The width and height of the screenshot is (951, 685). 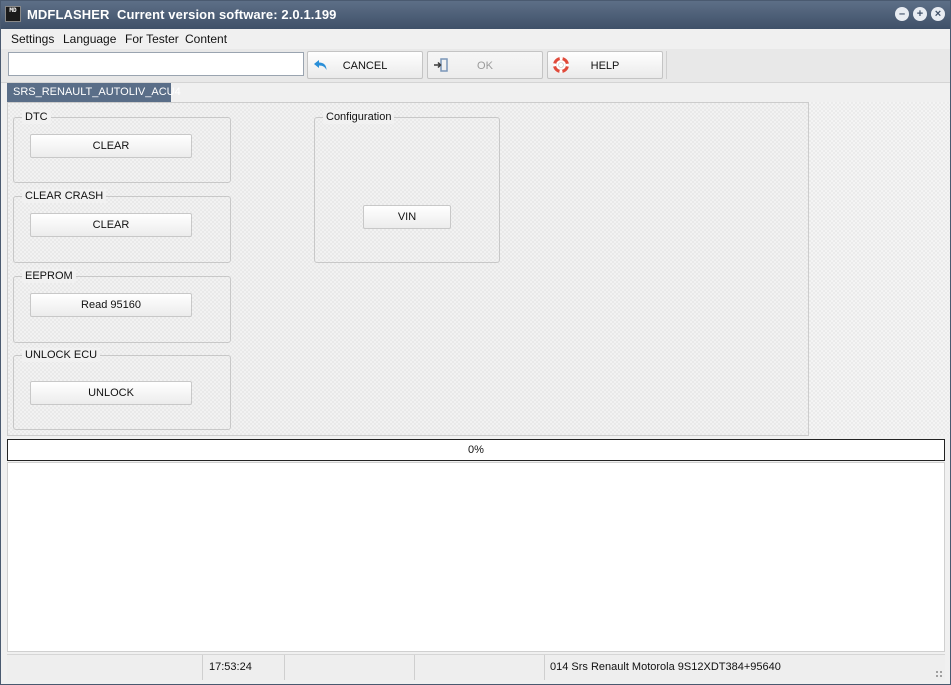 I want to click on resize-grip-icon, so click(x=939, y=674).